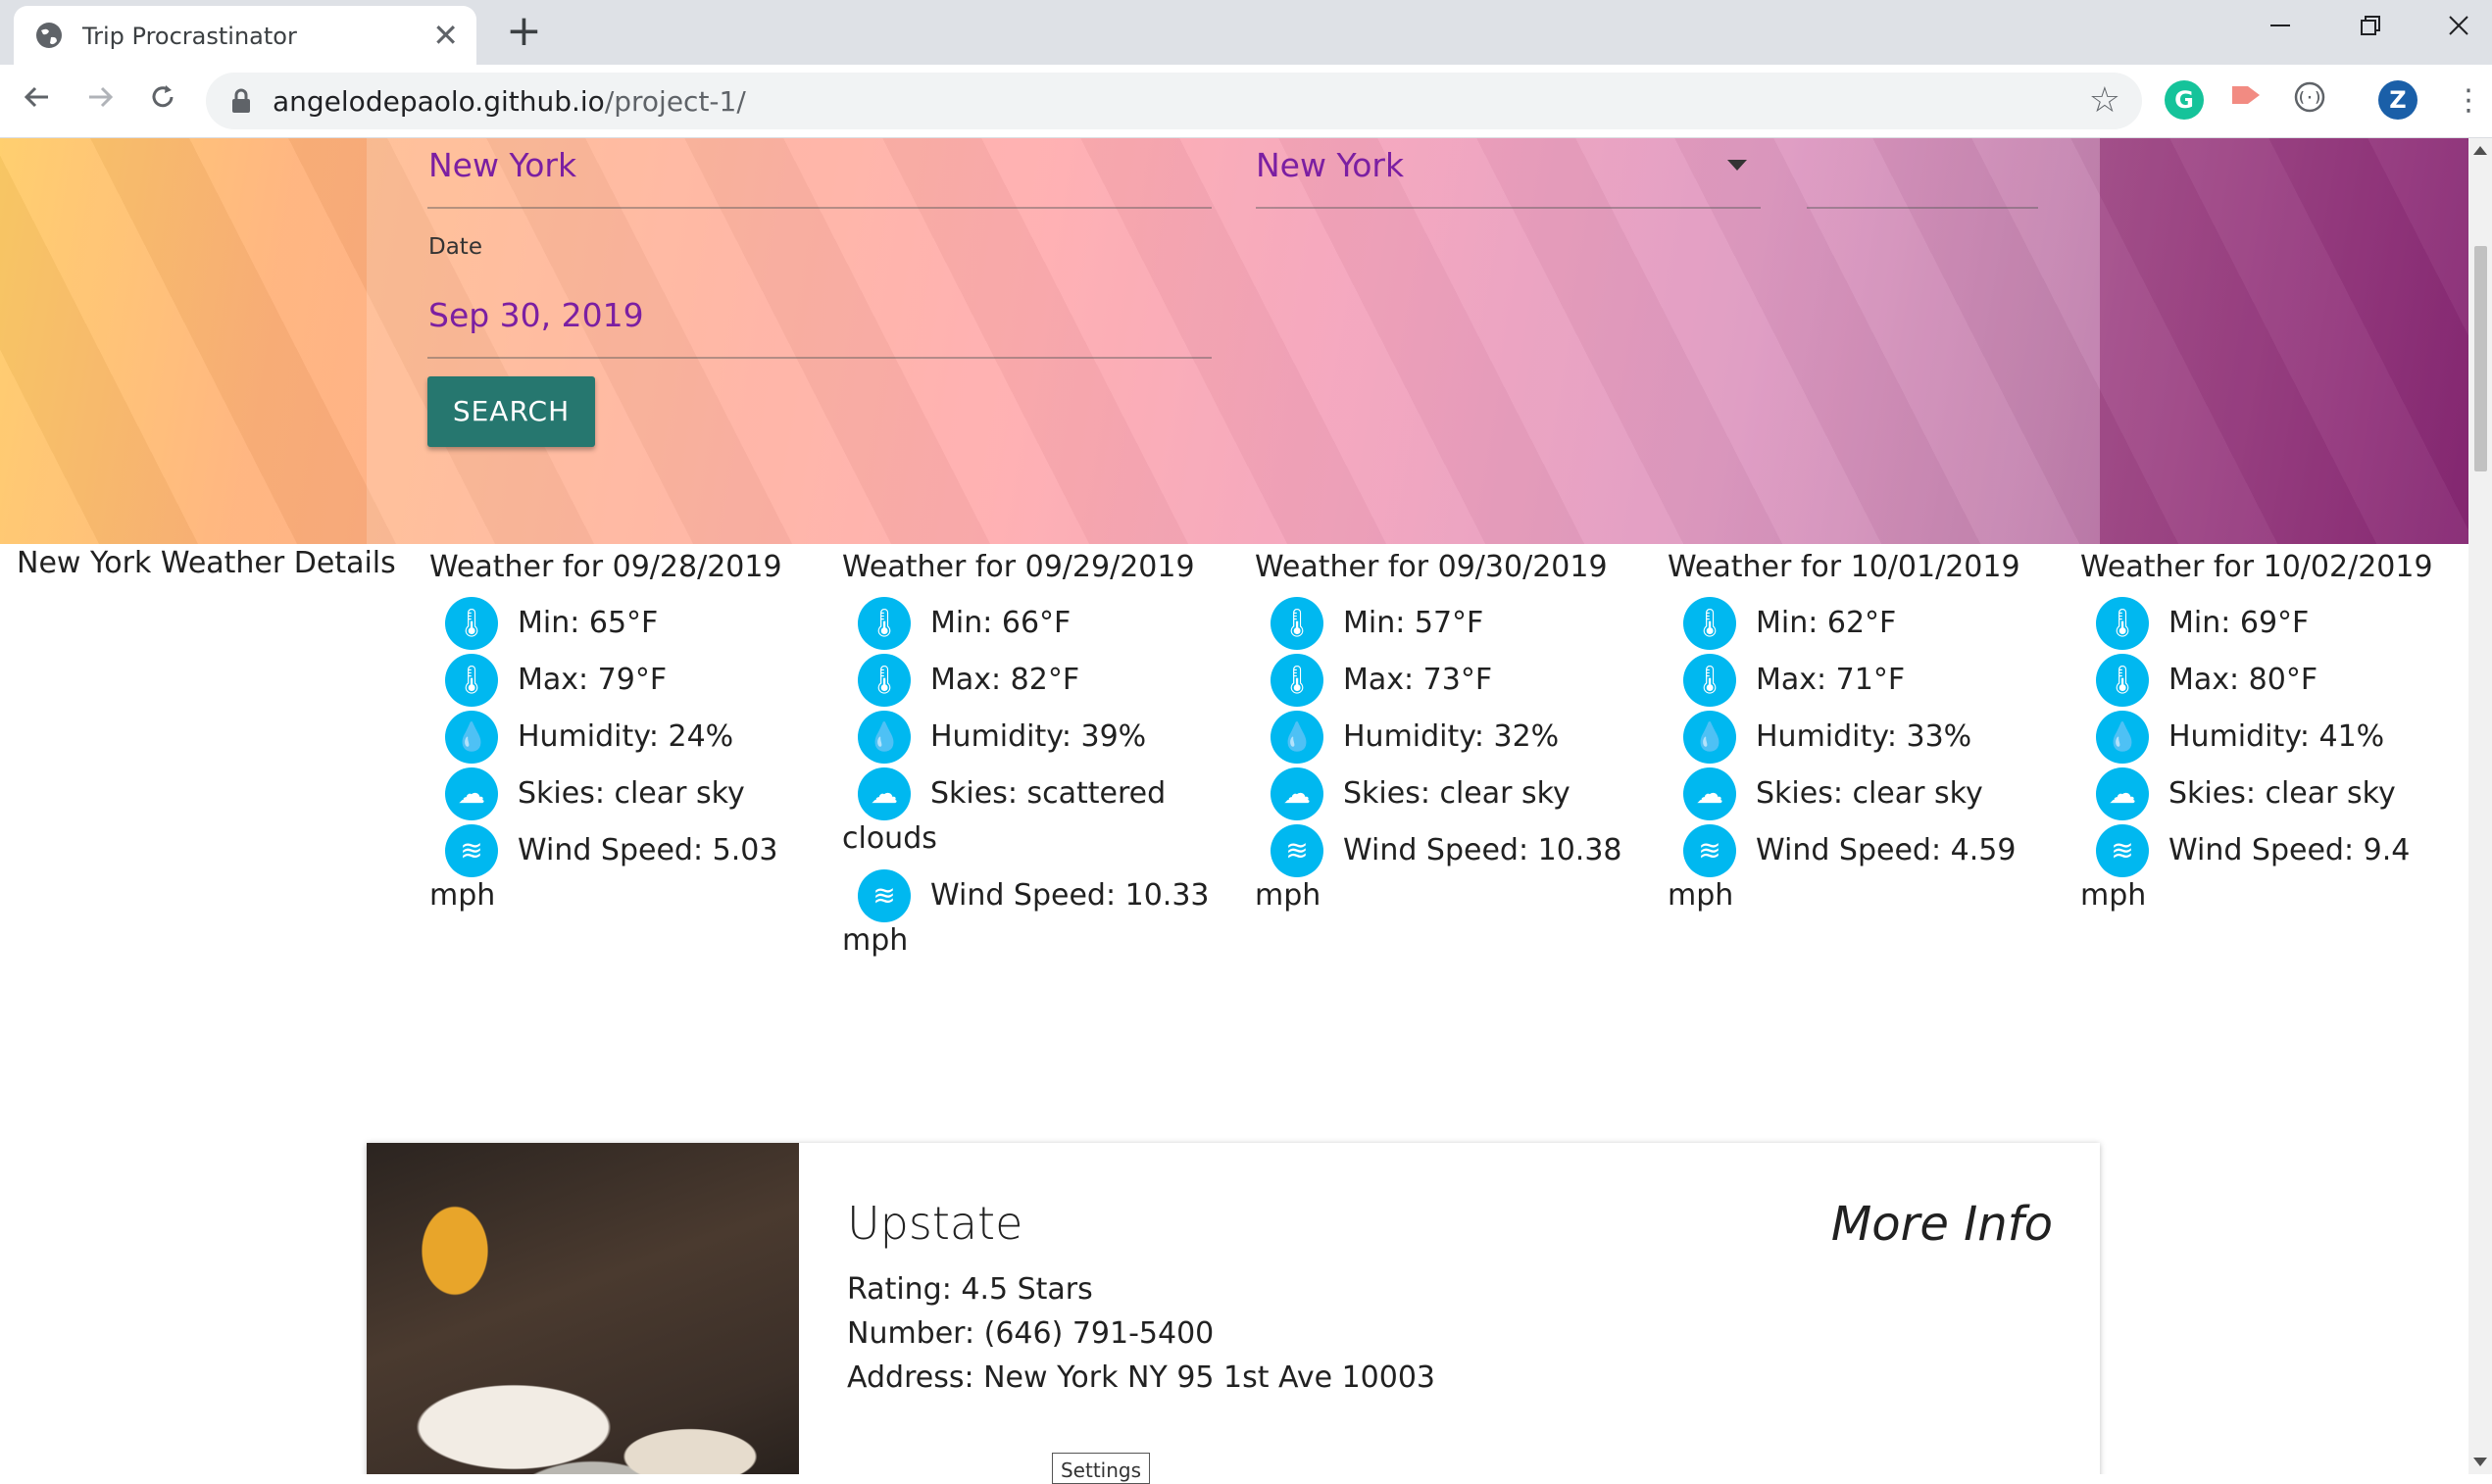 The image size is (2492, 1484). I want to click on weather-day-date: Weather for 09/30/2019, so click(1431, 567).